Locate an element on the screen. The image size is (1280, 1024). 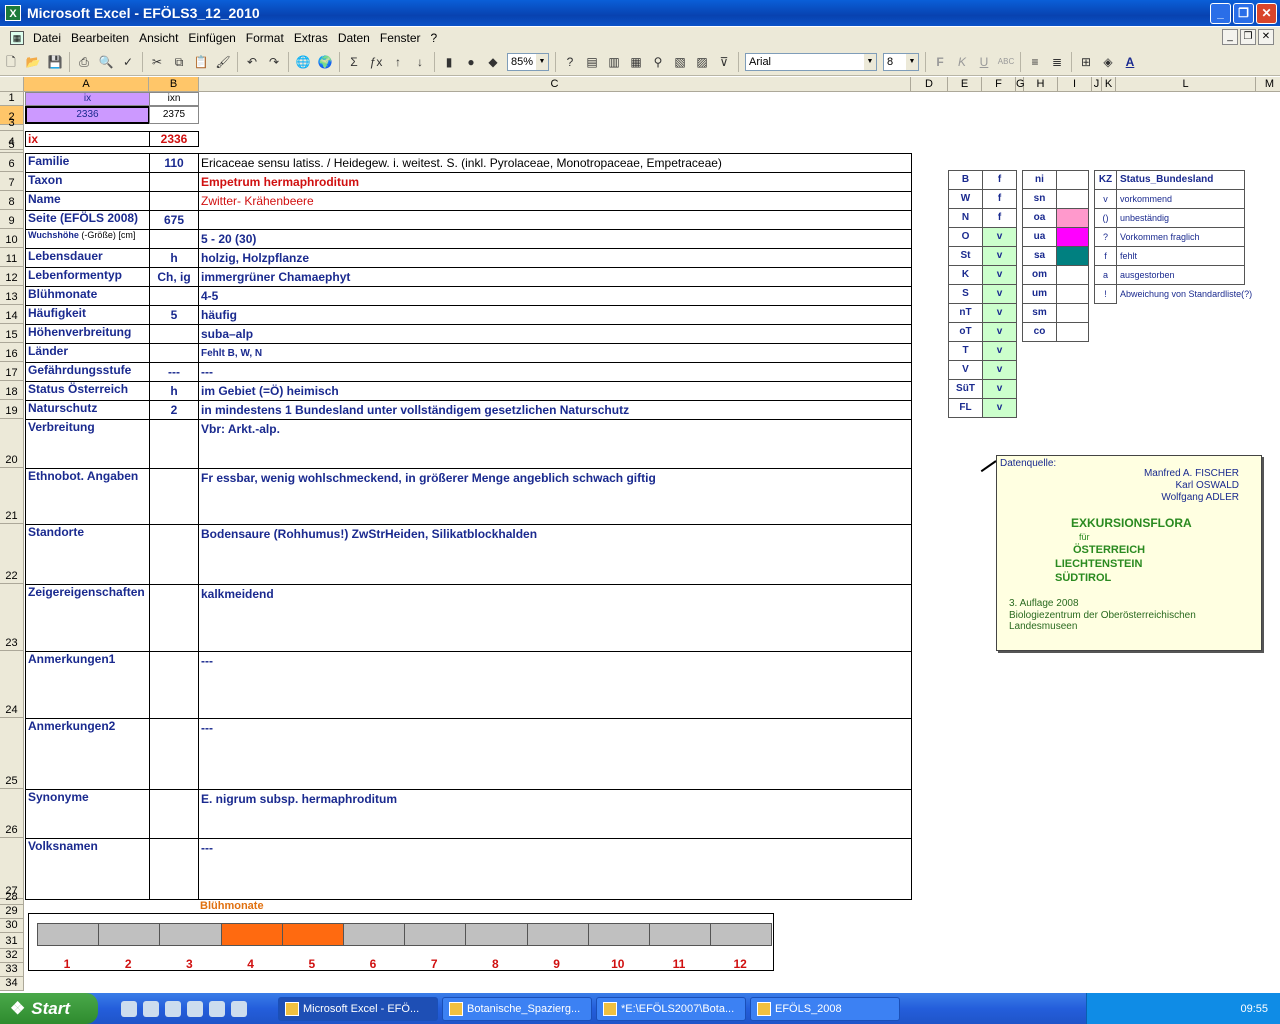
record-label: Status Österreich is located at coordinates (87, 391).